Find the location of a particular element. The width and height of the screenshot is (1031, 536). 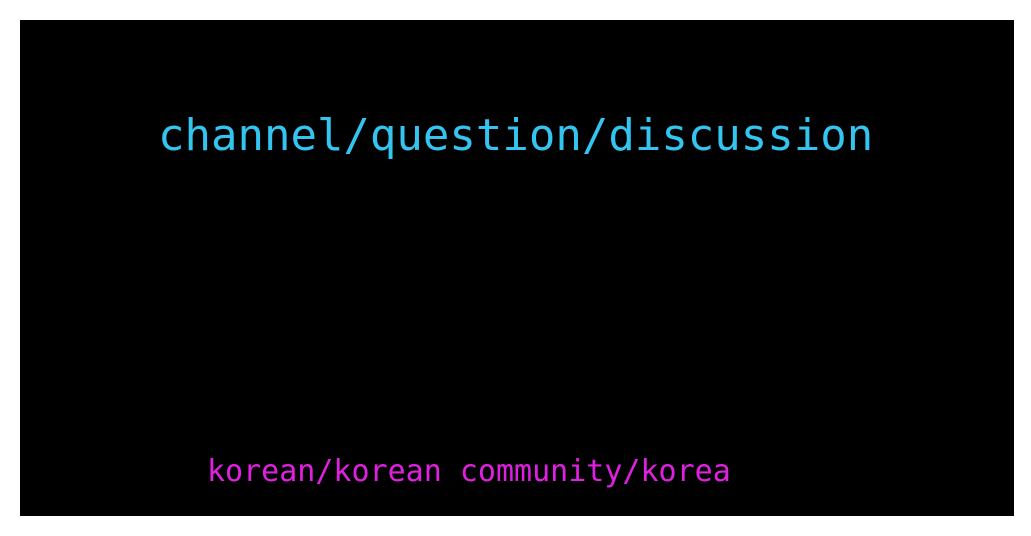

headline-text: channel/question/discussion is located at coordinates (516, 135).